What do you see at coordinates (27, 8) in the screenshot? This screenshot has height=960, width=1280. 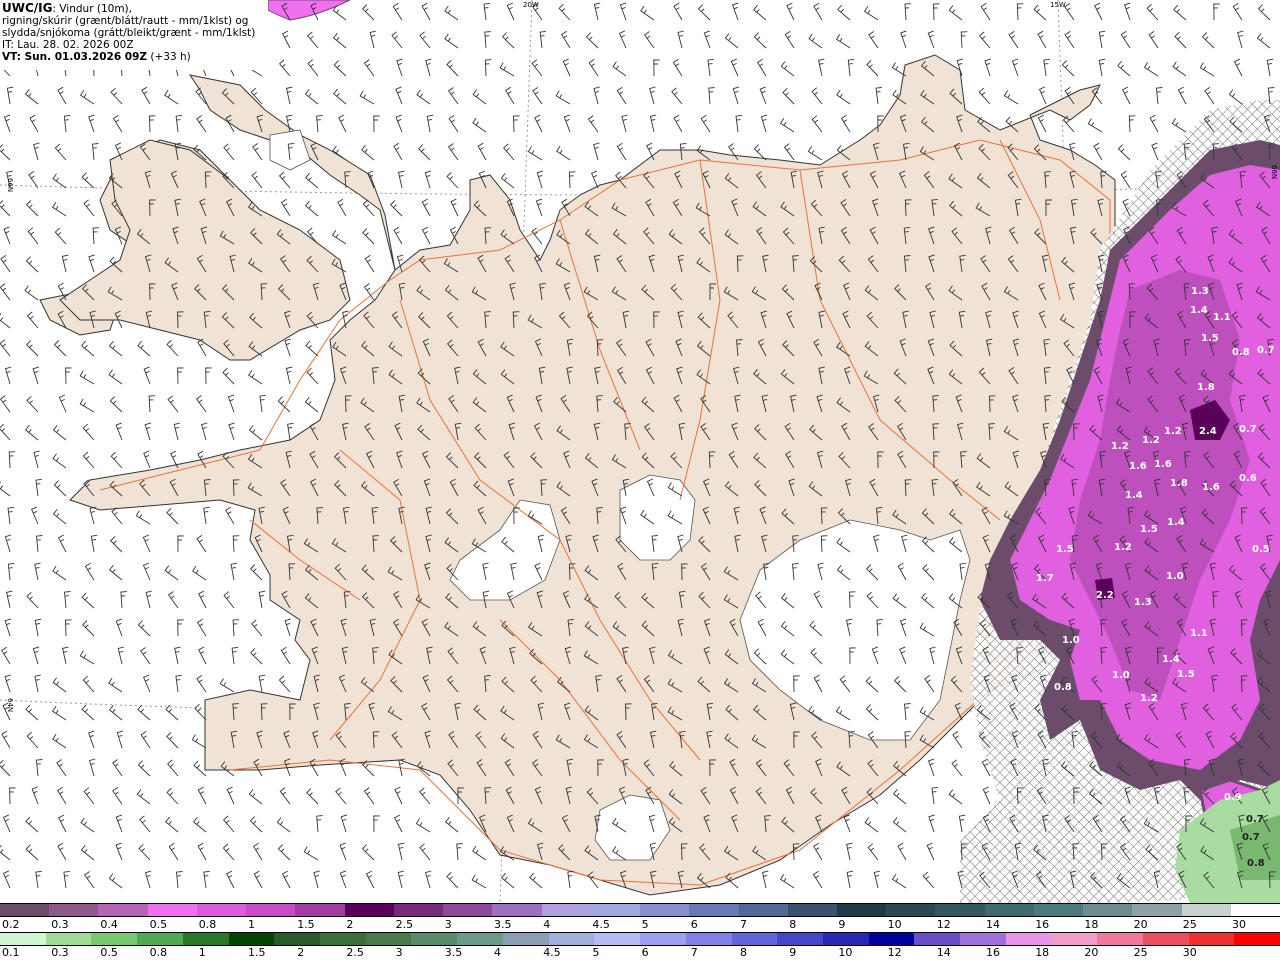 I see `model-title: UWC/IG` at bounding box center [27, 8].